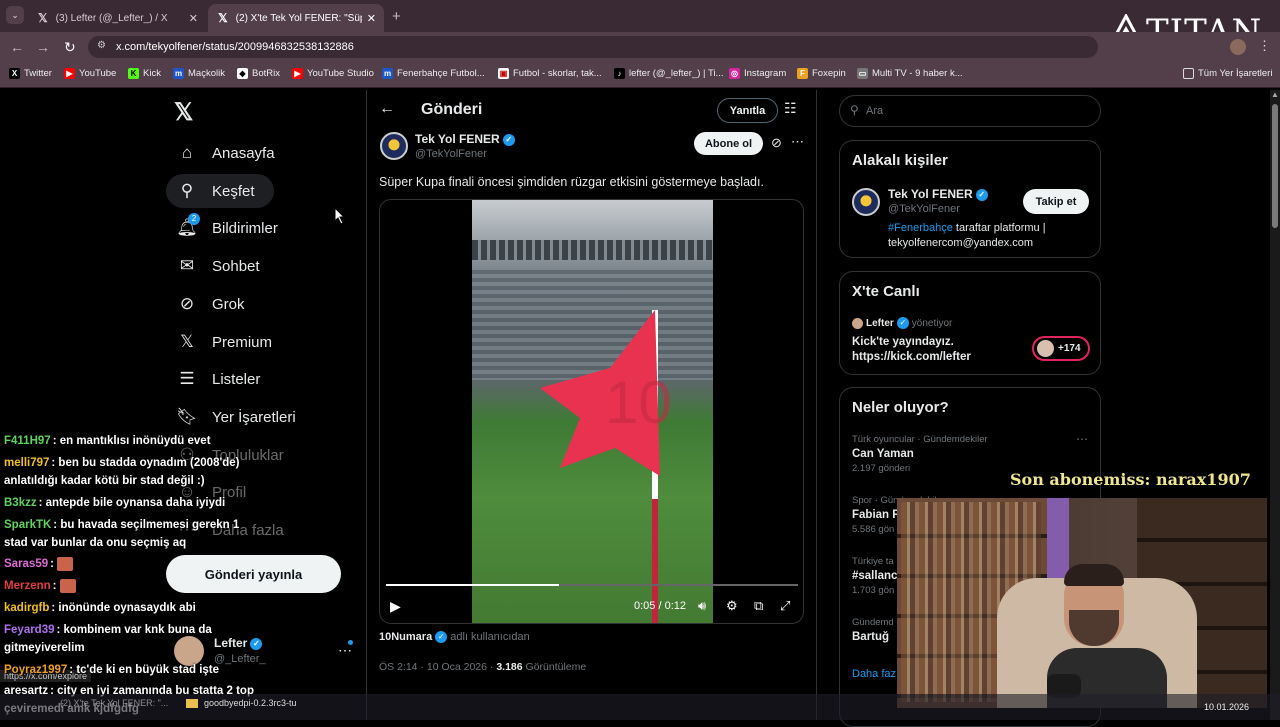 The image size is (1280, 727). I want to click on multitv-icon: ▭, so click(862, 73).